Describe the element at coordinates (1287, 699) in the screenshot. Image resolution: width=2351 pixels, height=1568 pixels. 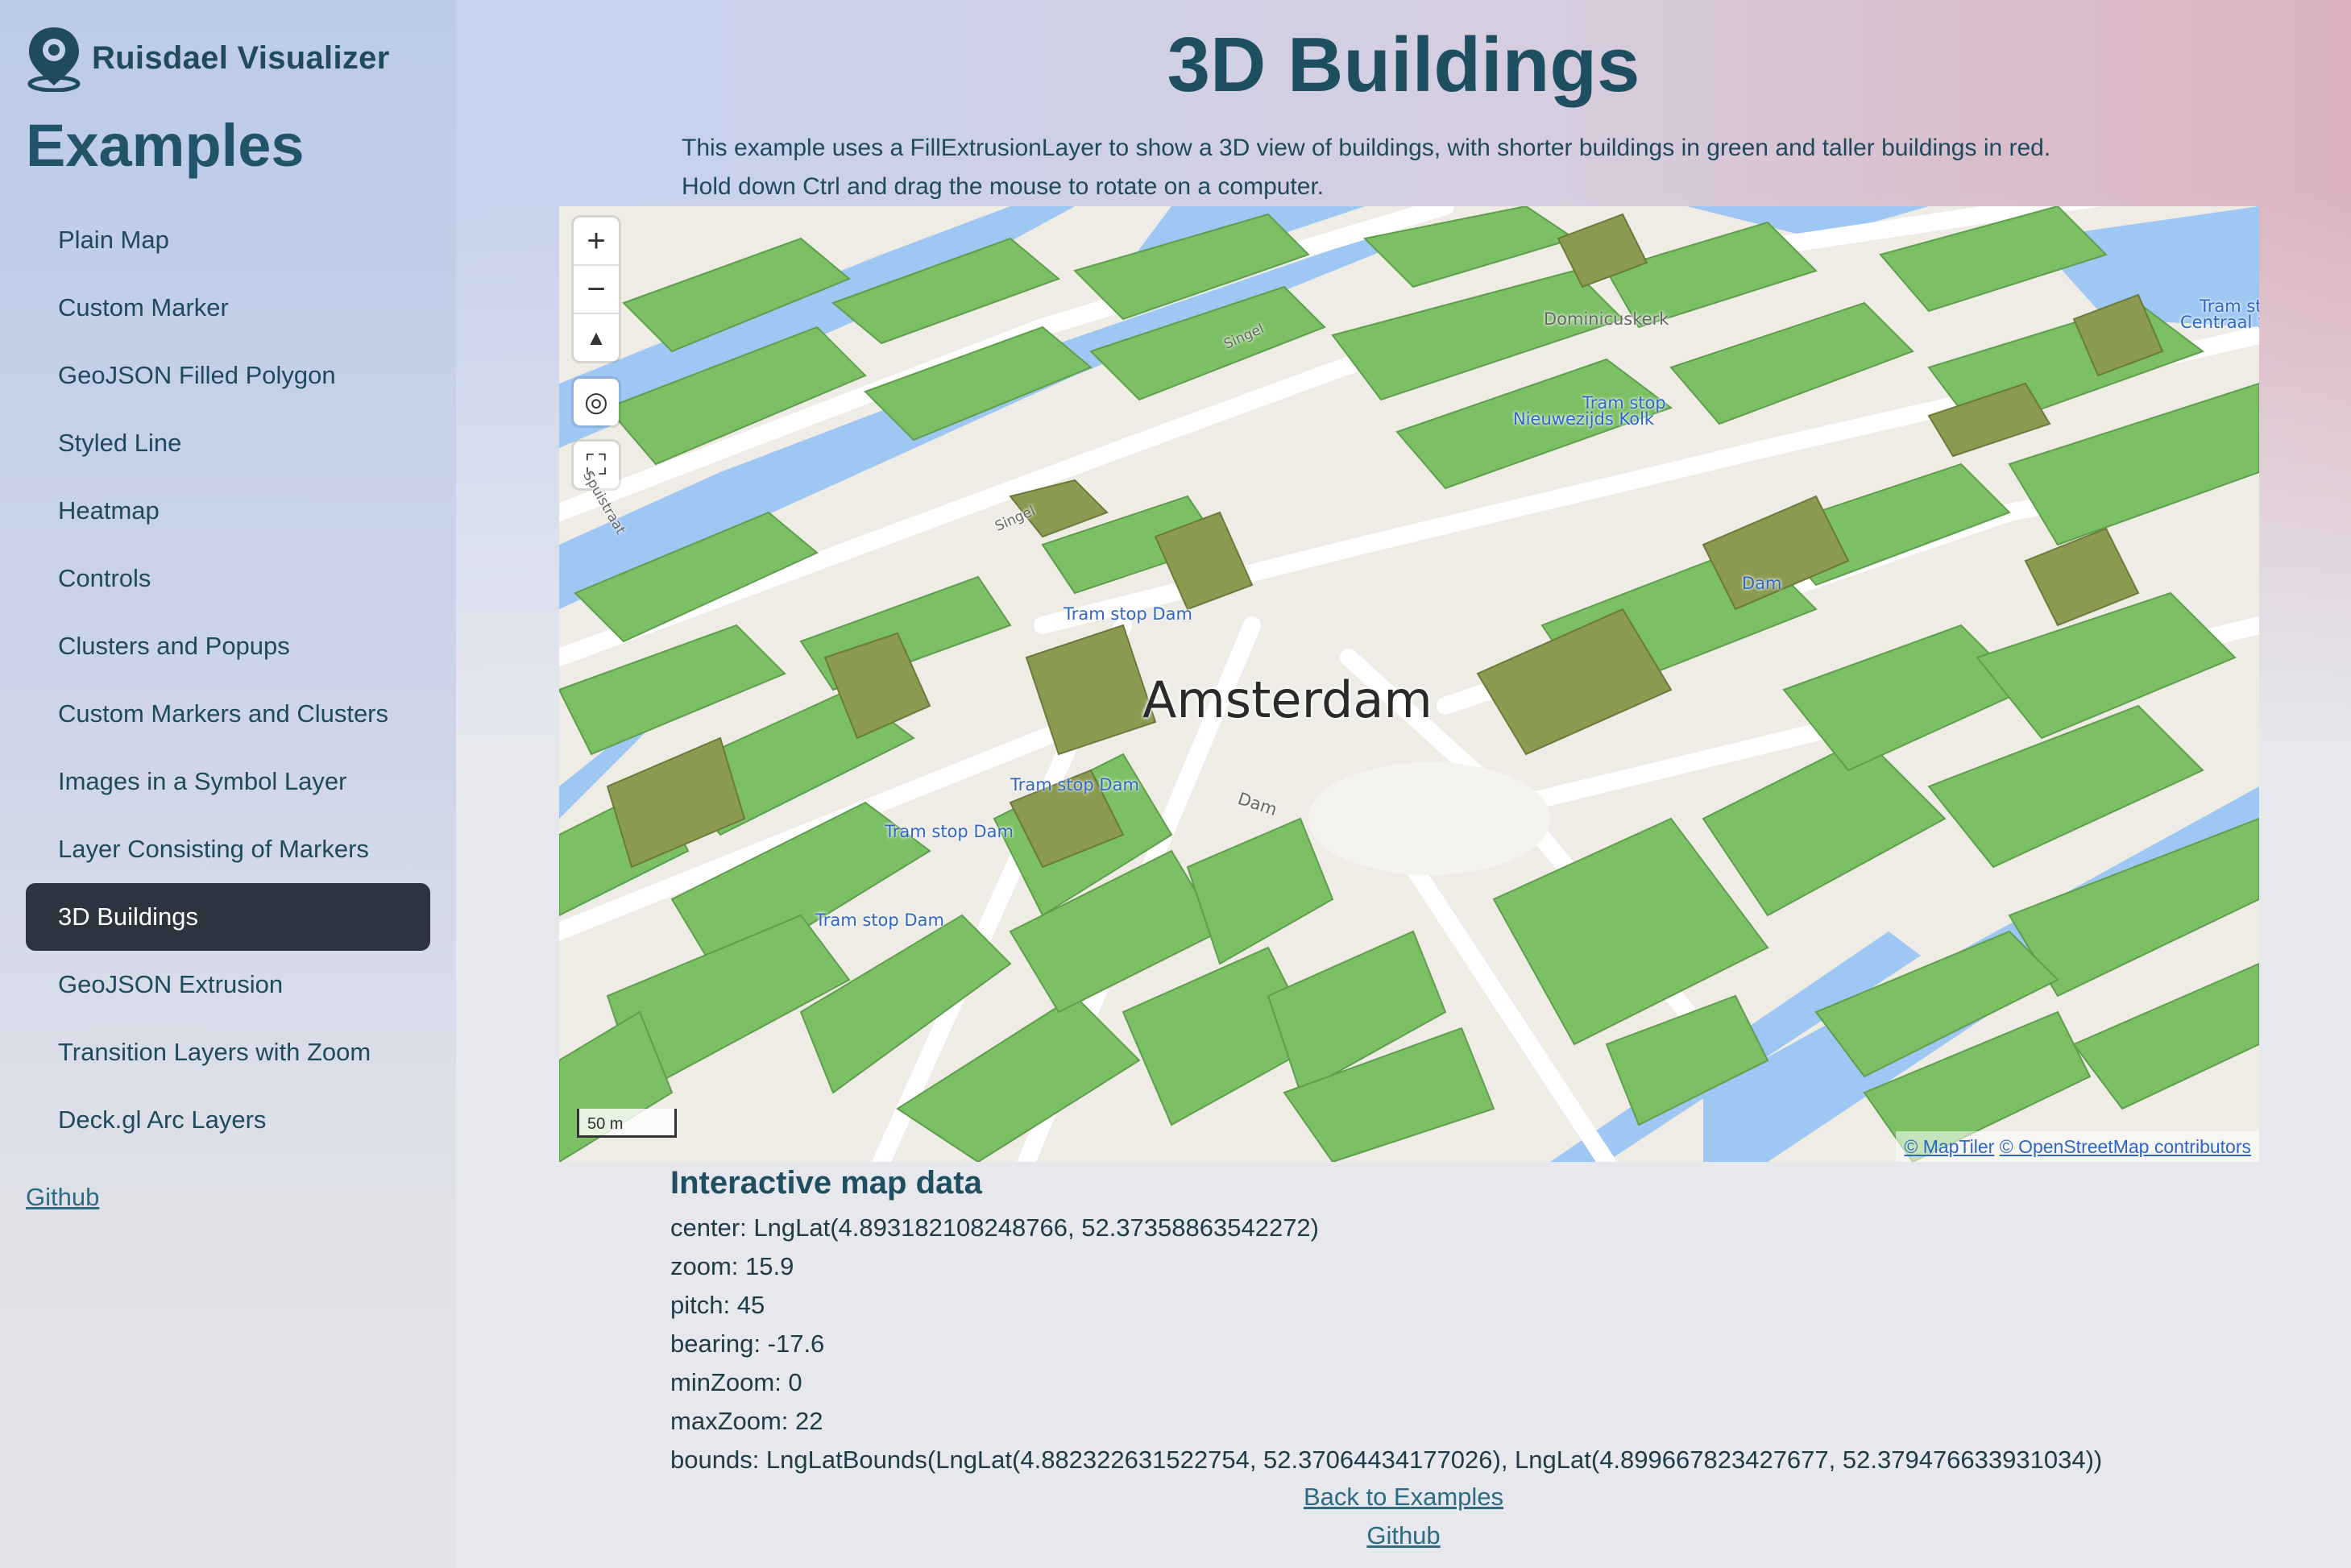
I see `city-label: Amsterdam` at that location.